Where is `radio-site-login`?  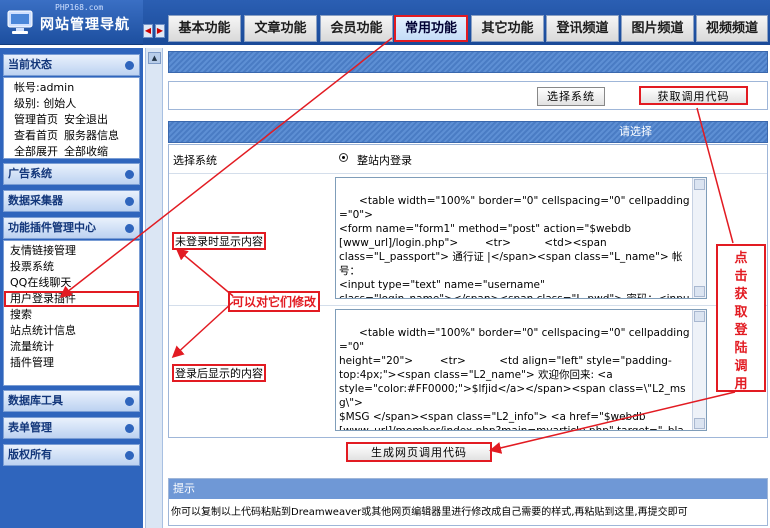 radio-site-login is located at coordinates (343, 157).